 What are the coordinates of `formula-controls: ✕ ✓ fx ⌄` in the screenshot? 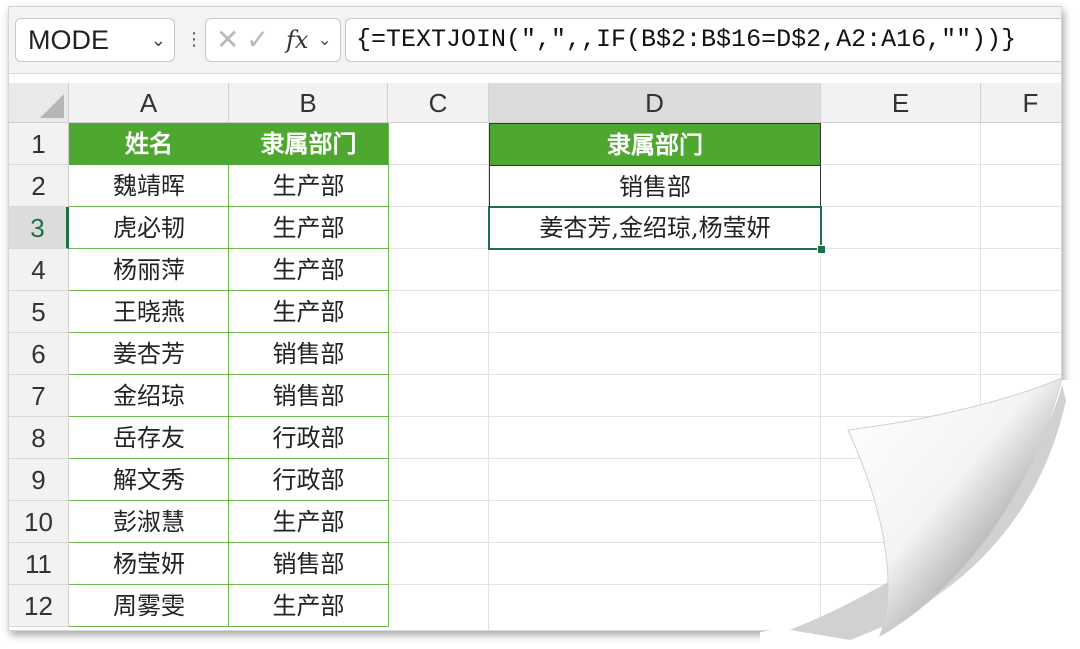 It's located at (273, 40).